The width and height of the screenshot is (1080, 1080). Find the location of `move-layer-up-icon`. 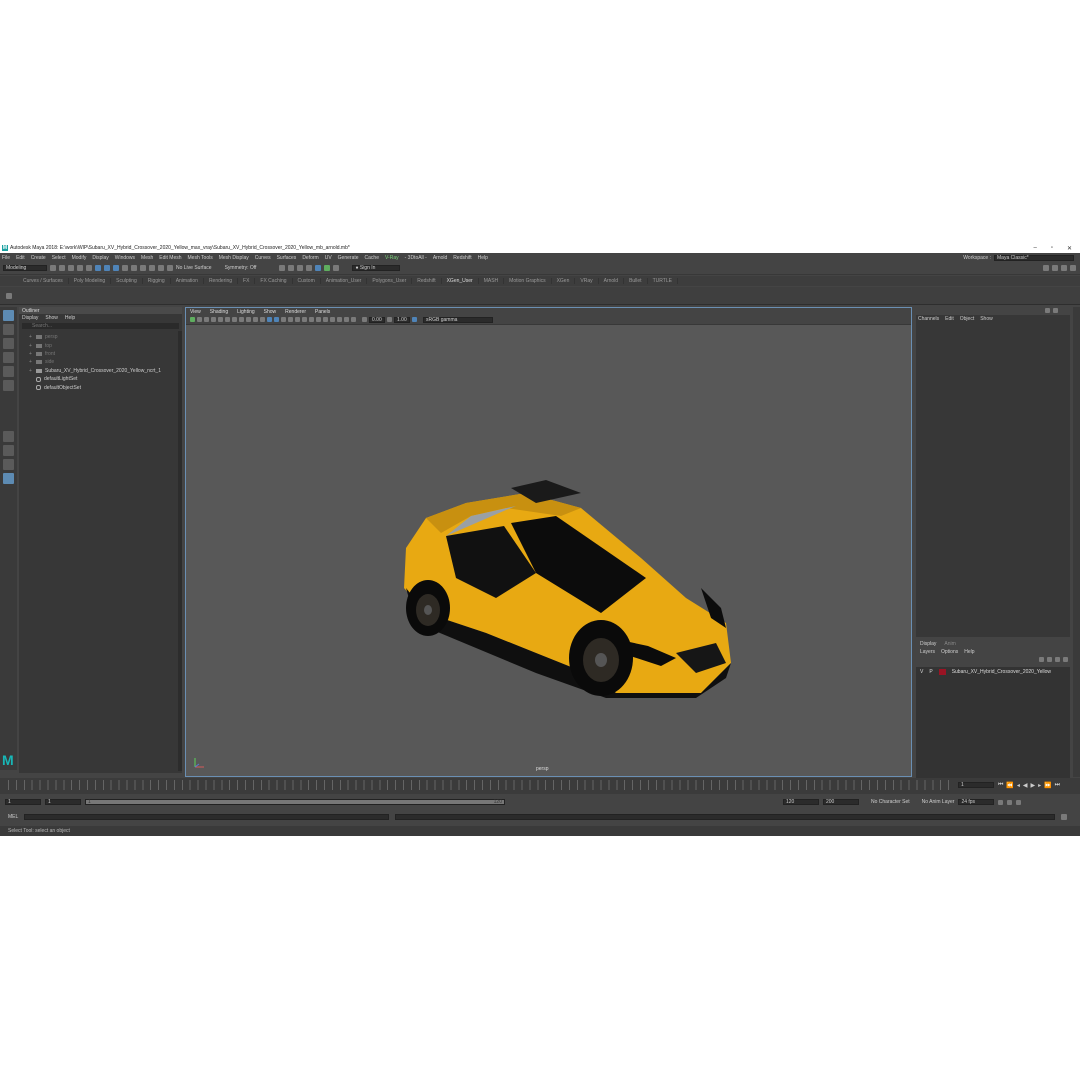

move-layer-up-icon is located at coordinates (1041, 659).